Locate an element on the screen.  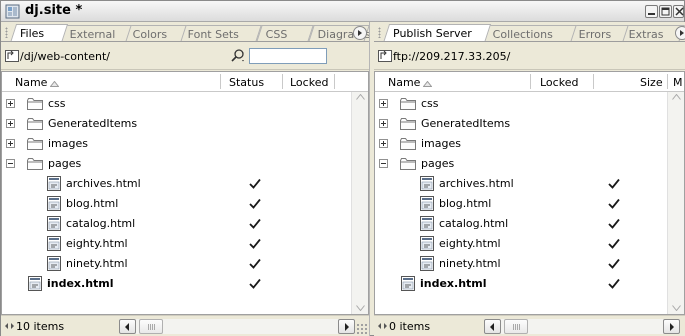
folder-name: GeneratedItems is located at coordinates (93, 123).